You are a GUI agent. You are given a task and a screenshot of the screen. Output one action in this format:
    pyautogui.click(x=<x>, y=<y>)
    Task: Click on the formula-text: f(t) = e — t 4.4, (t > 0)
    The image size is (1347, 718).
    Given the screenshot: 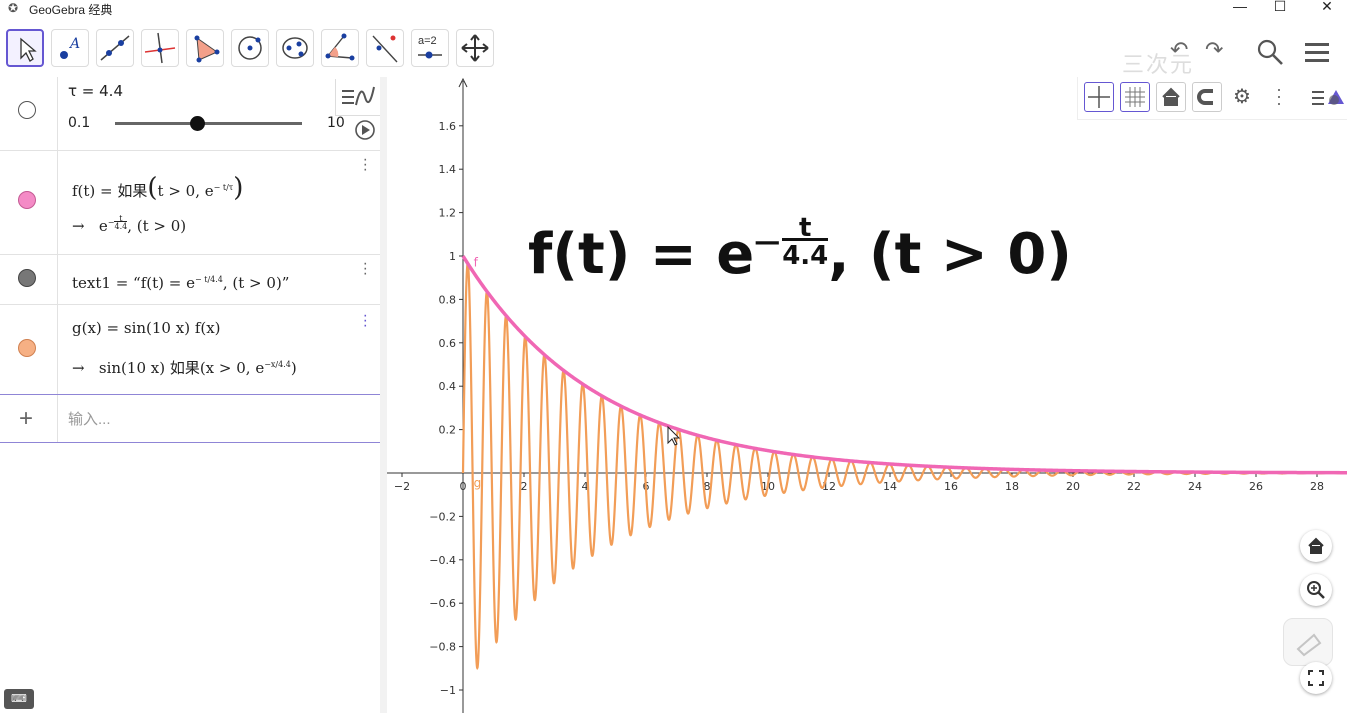 What is the action you would take?
    pyautogui.click(x=800, y=250)
    